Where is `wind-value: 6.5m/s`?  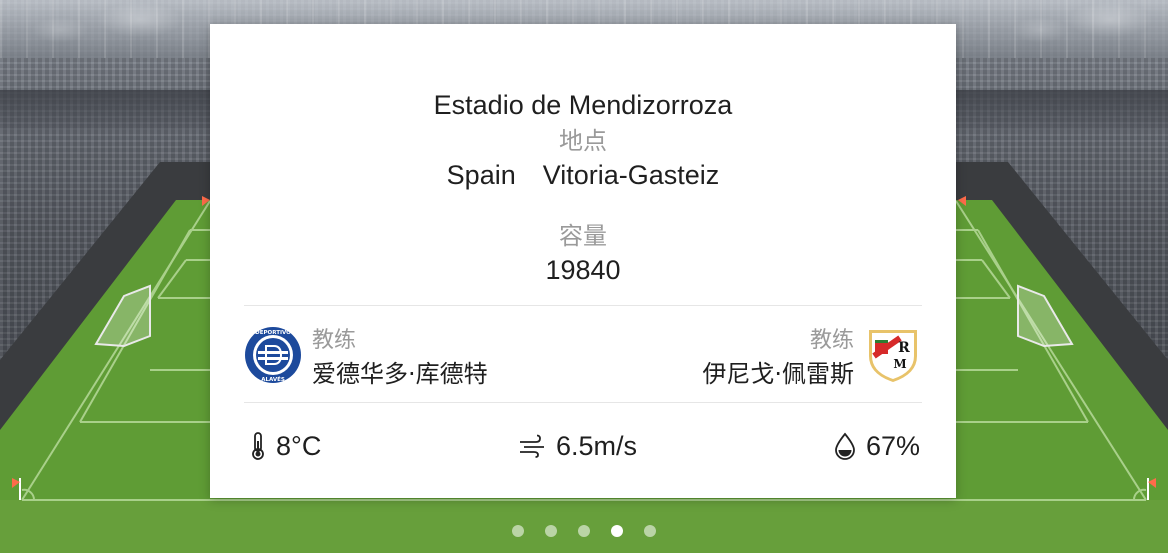 wind-value: 6.5m/s is located at coordinates (597, 445).